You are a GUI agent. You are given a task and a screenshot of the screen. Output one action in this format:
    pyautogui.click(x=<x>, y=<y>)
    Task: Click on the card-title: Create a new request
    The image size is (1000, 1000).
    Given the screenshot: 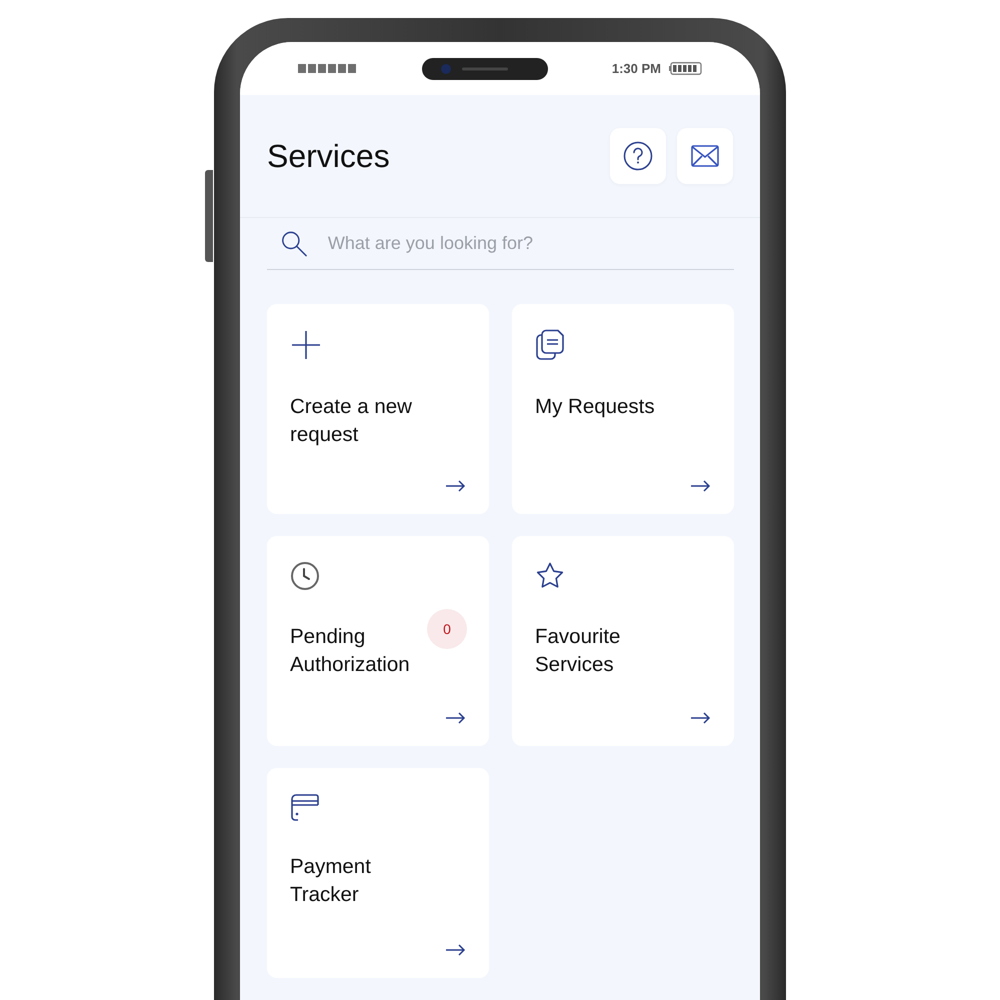 What is the action you would take?
    pyautogui.click(x=351, y=421)
    